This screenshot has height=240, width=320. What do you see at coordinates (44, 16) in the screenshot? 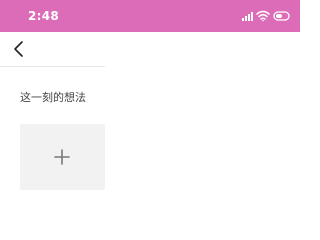
I see `status-time: 2:48` at bounding box center [44, 16].